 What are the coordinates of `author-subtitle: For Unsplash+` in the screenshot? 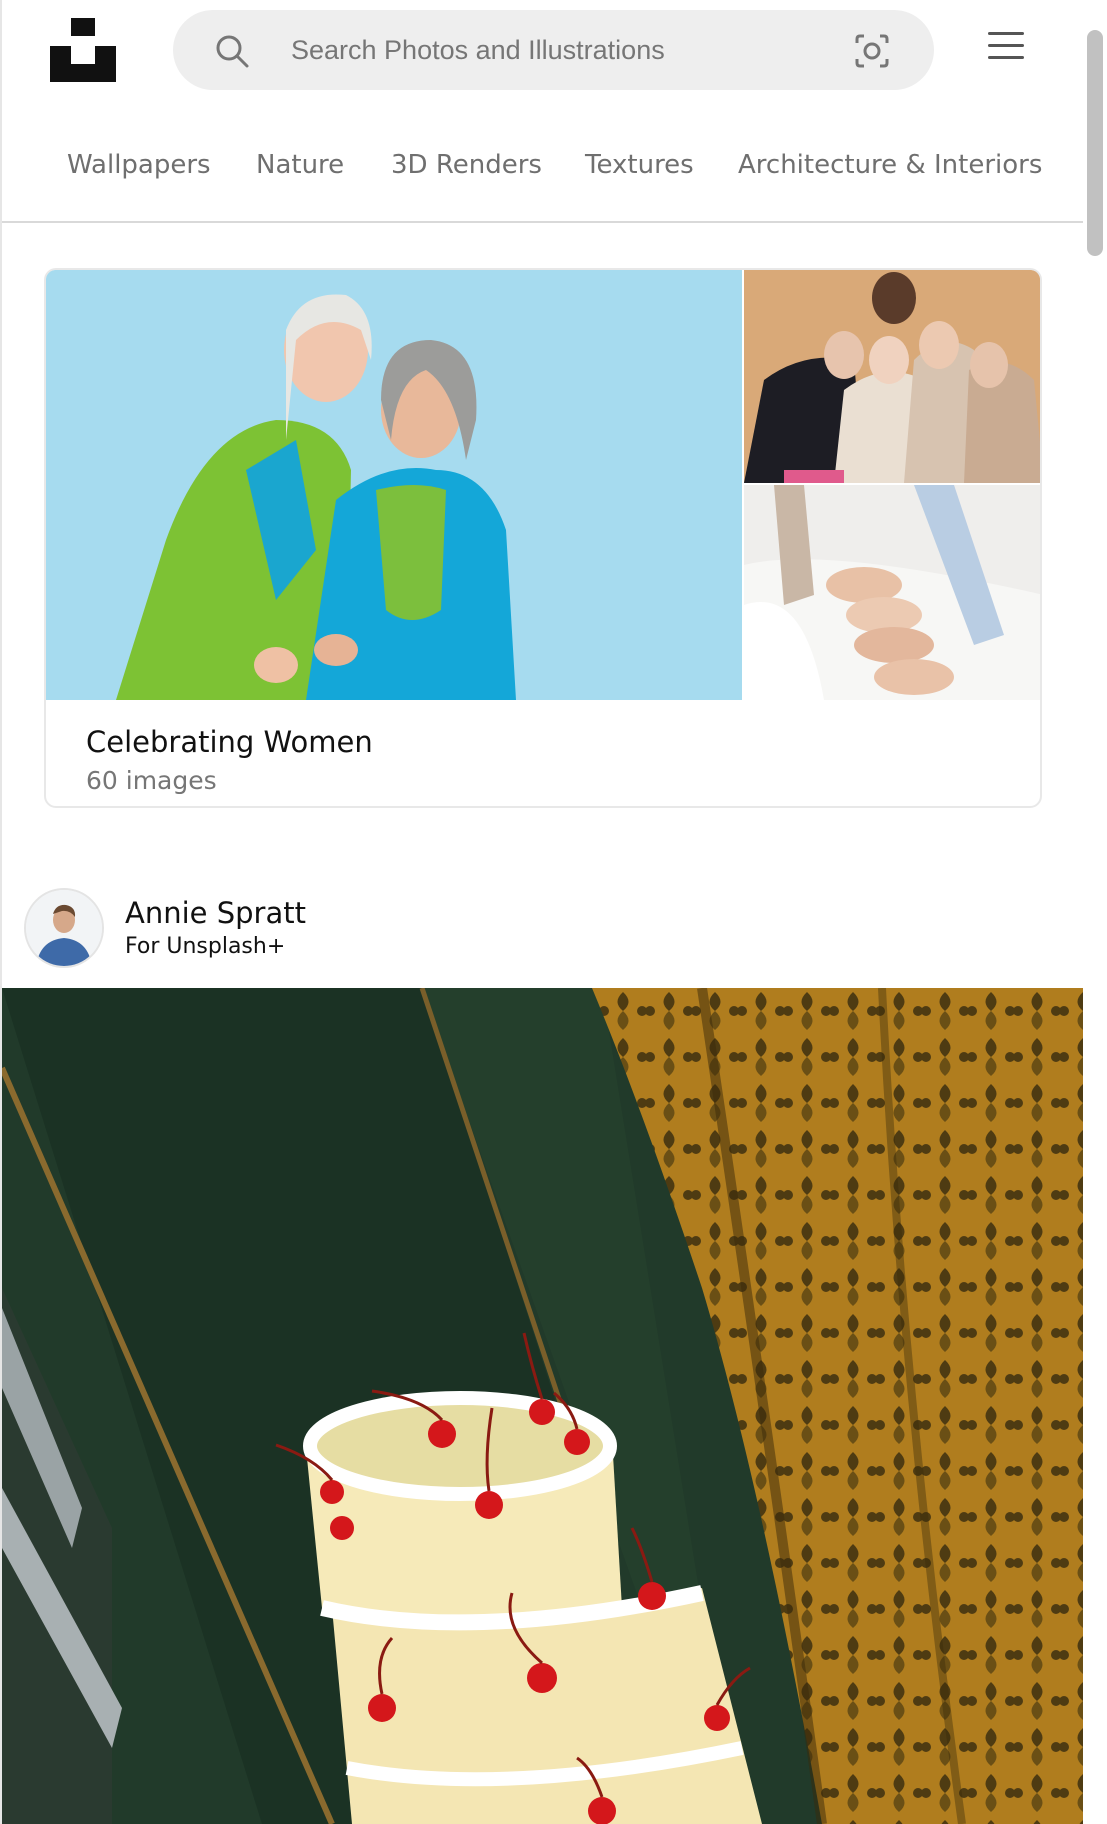 It's located at (205, 946).